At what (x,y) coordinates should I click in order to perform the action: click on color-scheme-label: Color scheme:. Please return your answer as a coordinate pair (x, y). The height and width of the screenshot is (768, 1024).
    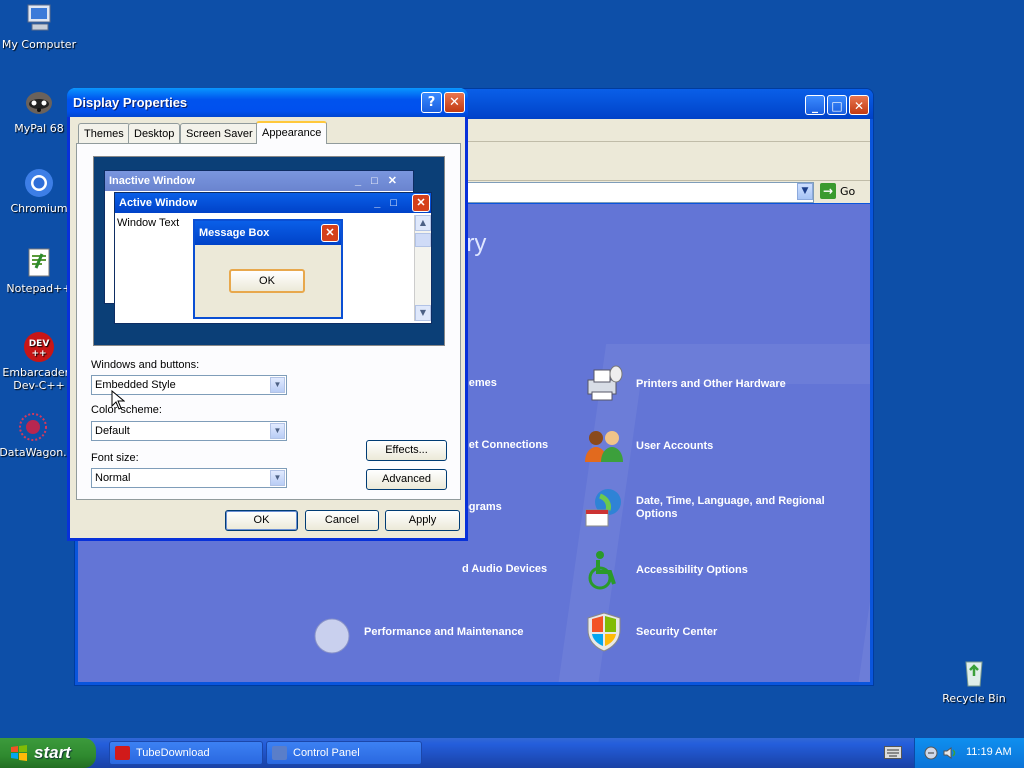
    Looking at the image, I should click on (126, 410).